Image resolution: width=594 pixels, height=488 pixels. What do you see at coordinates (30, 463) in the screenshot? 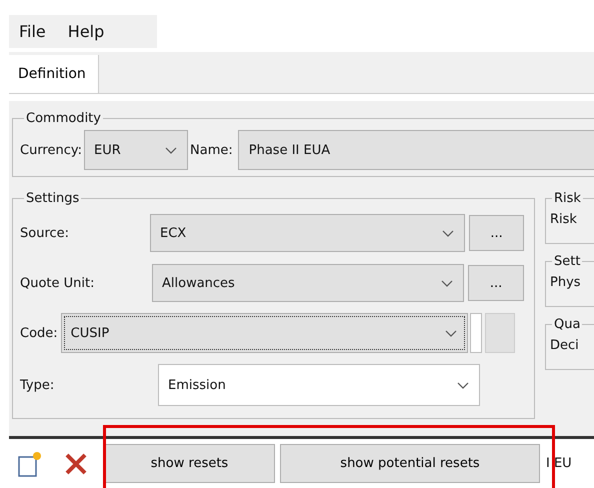
I see `new-document-icon` at bounding box center [30, 463].